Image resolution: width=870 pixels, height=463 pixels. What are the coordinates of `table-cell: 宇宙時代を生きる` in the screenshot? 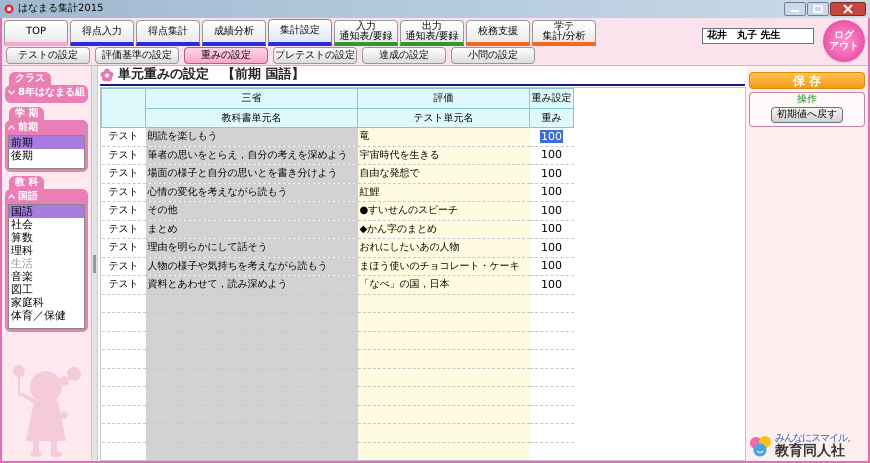 It's located at (444, 155).